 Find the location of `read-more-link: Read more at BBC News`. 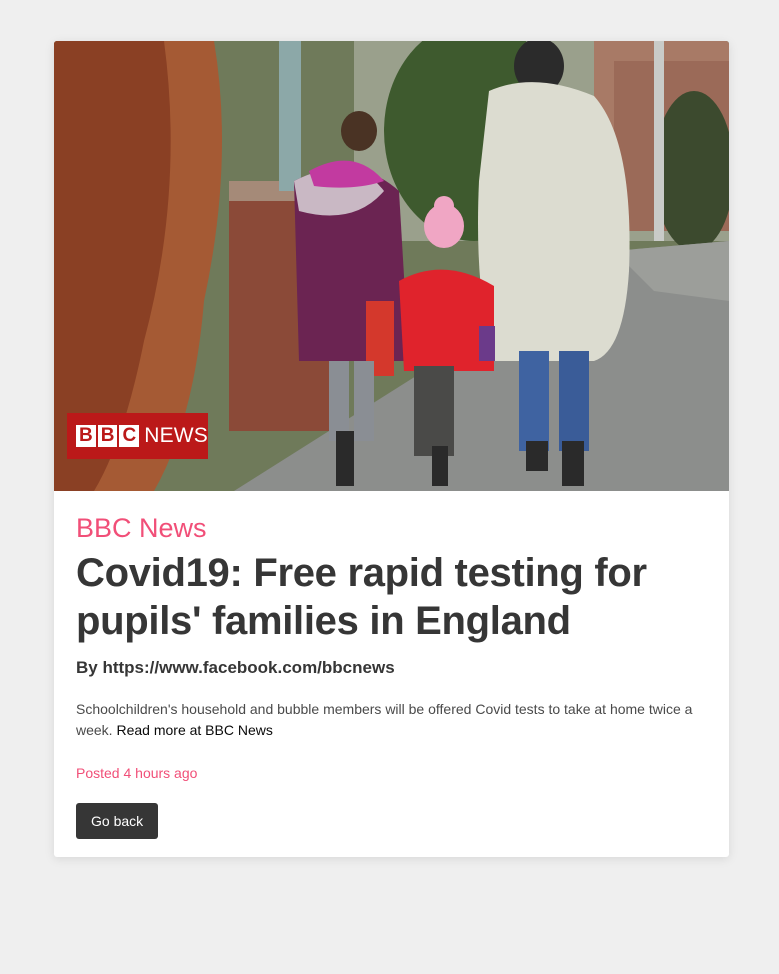

read-more-link: Read more at BBC News is located at coordinates (194, 730).